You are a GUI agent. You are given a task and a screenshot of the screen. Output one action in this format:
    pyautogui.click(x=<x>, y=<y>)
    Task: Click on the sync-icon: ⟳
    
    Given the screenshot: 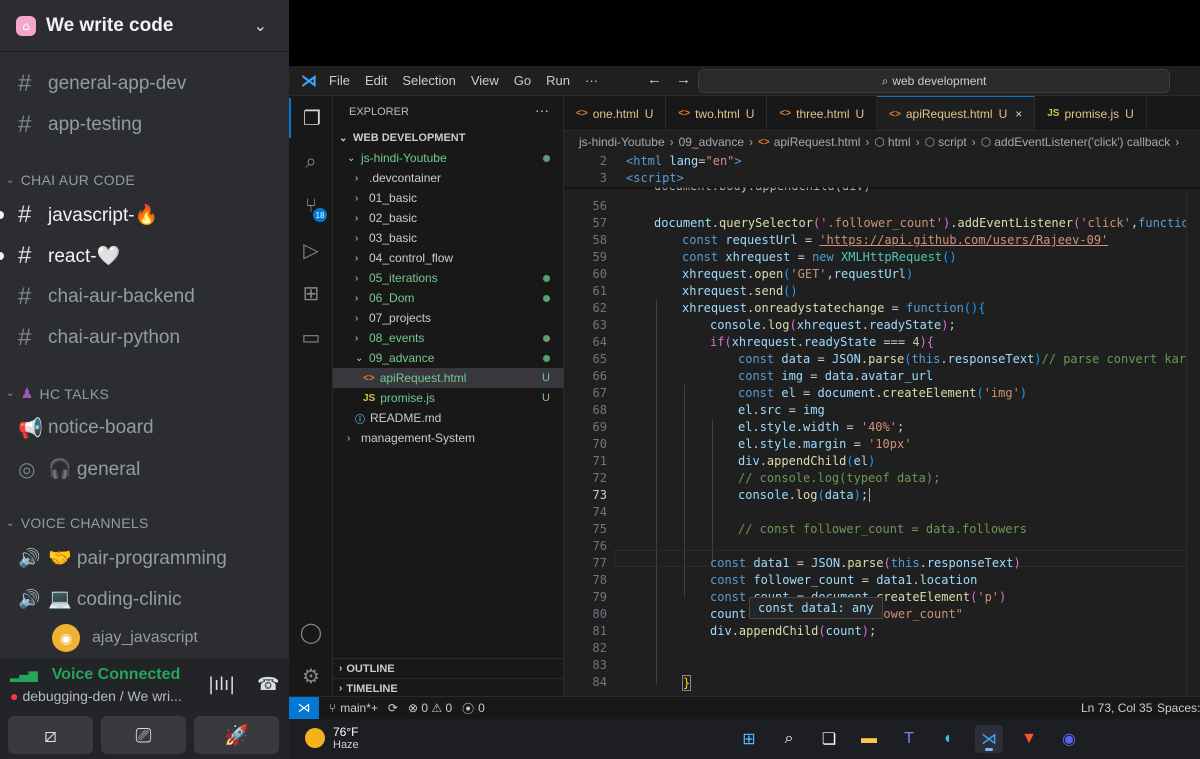 What is the action you would take?
    pyautogui.click(x=393, y=708)
    